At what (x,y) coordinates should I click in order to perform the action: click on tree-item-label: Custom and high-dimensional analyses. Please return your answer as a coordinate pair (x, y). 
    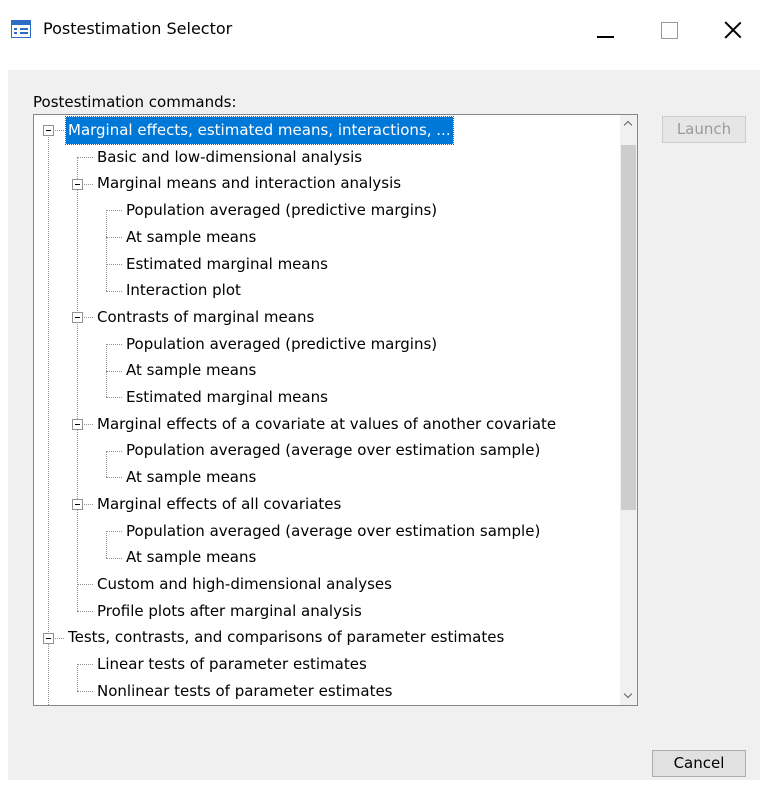
    Looking at the image, I should click on (244, 583).